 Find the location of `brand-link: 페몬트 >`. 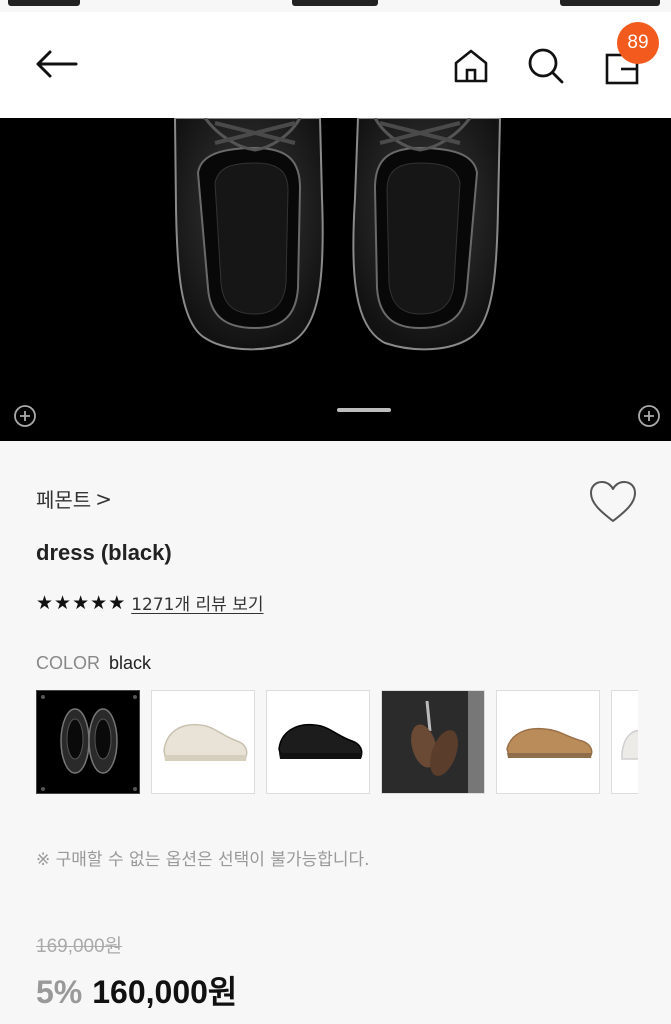

brand-link: 페몬트 > is located at coordinates (74, 498).